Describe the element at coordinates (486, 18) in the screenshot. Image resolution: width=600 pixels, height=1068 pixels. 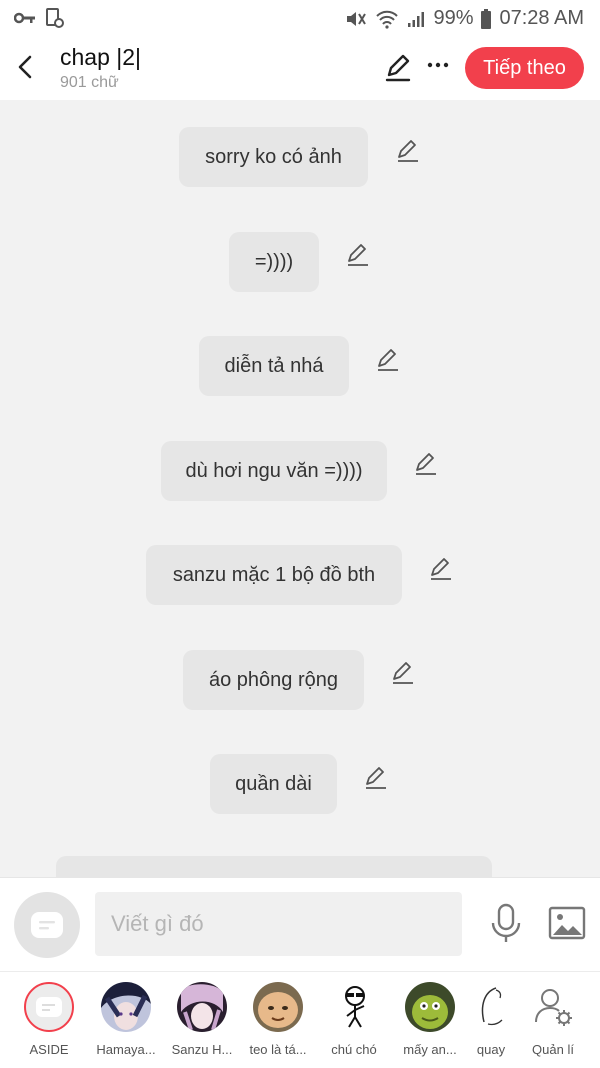
I see `battery-icon` at that location.